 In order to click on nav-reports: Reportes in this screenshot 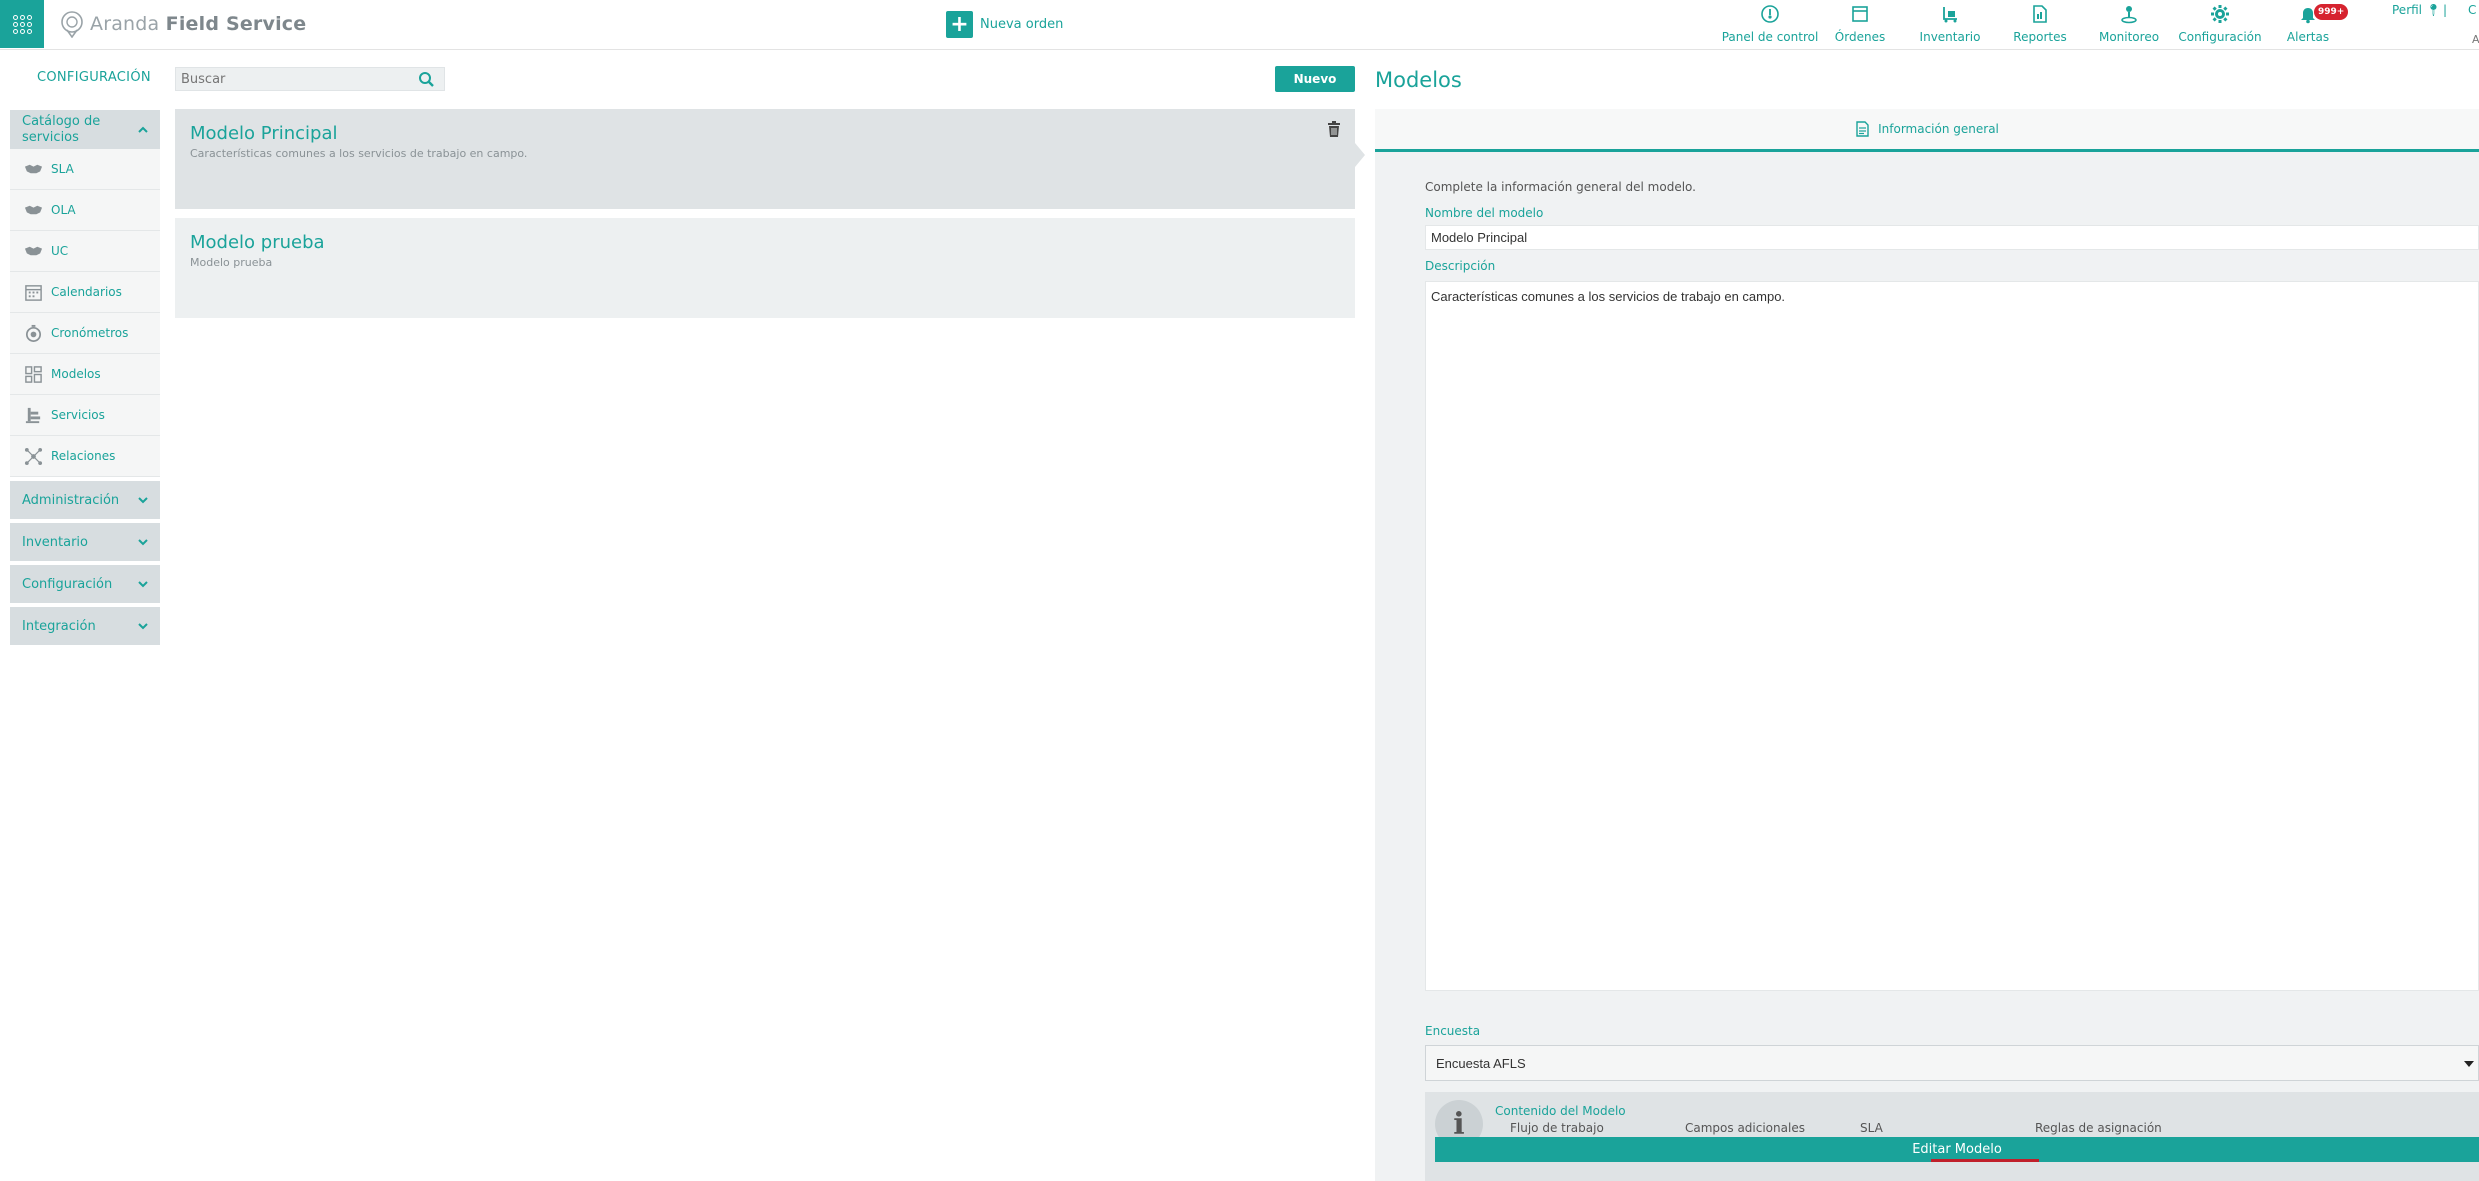, I will do `click(2040, 24)`.